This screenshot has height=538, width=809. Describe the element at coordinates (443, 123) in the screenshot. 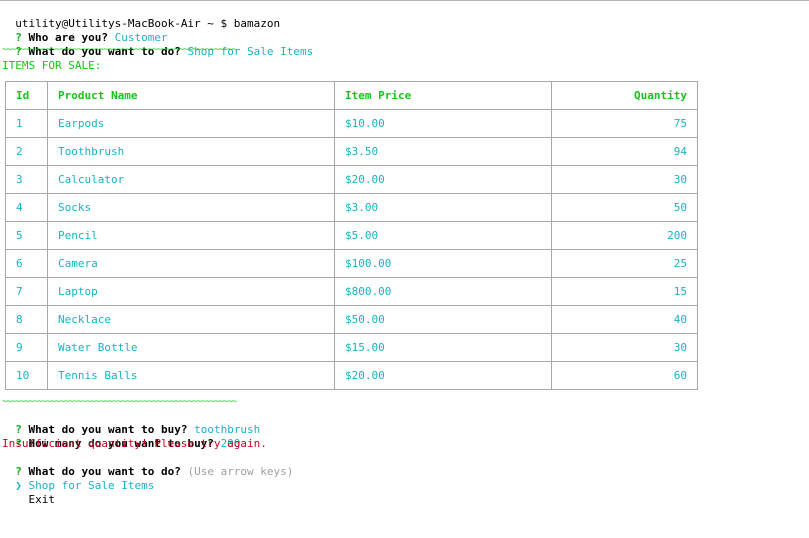

I see `cell-item-price: $10.00` at that location.